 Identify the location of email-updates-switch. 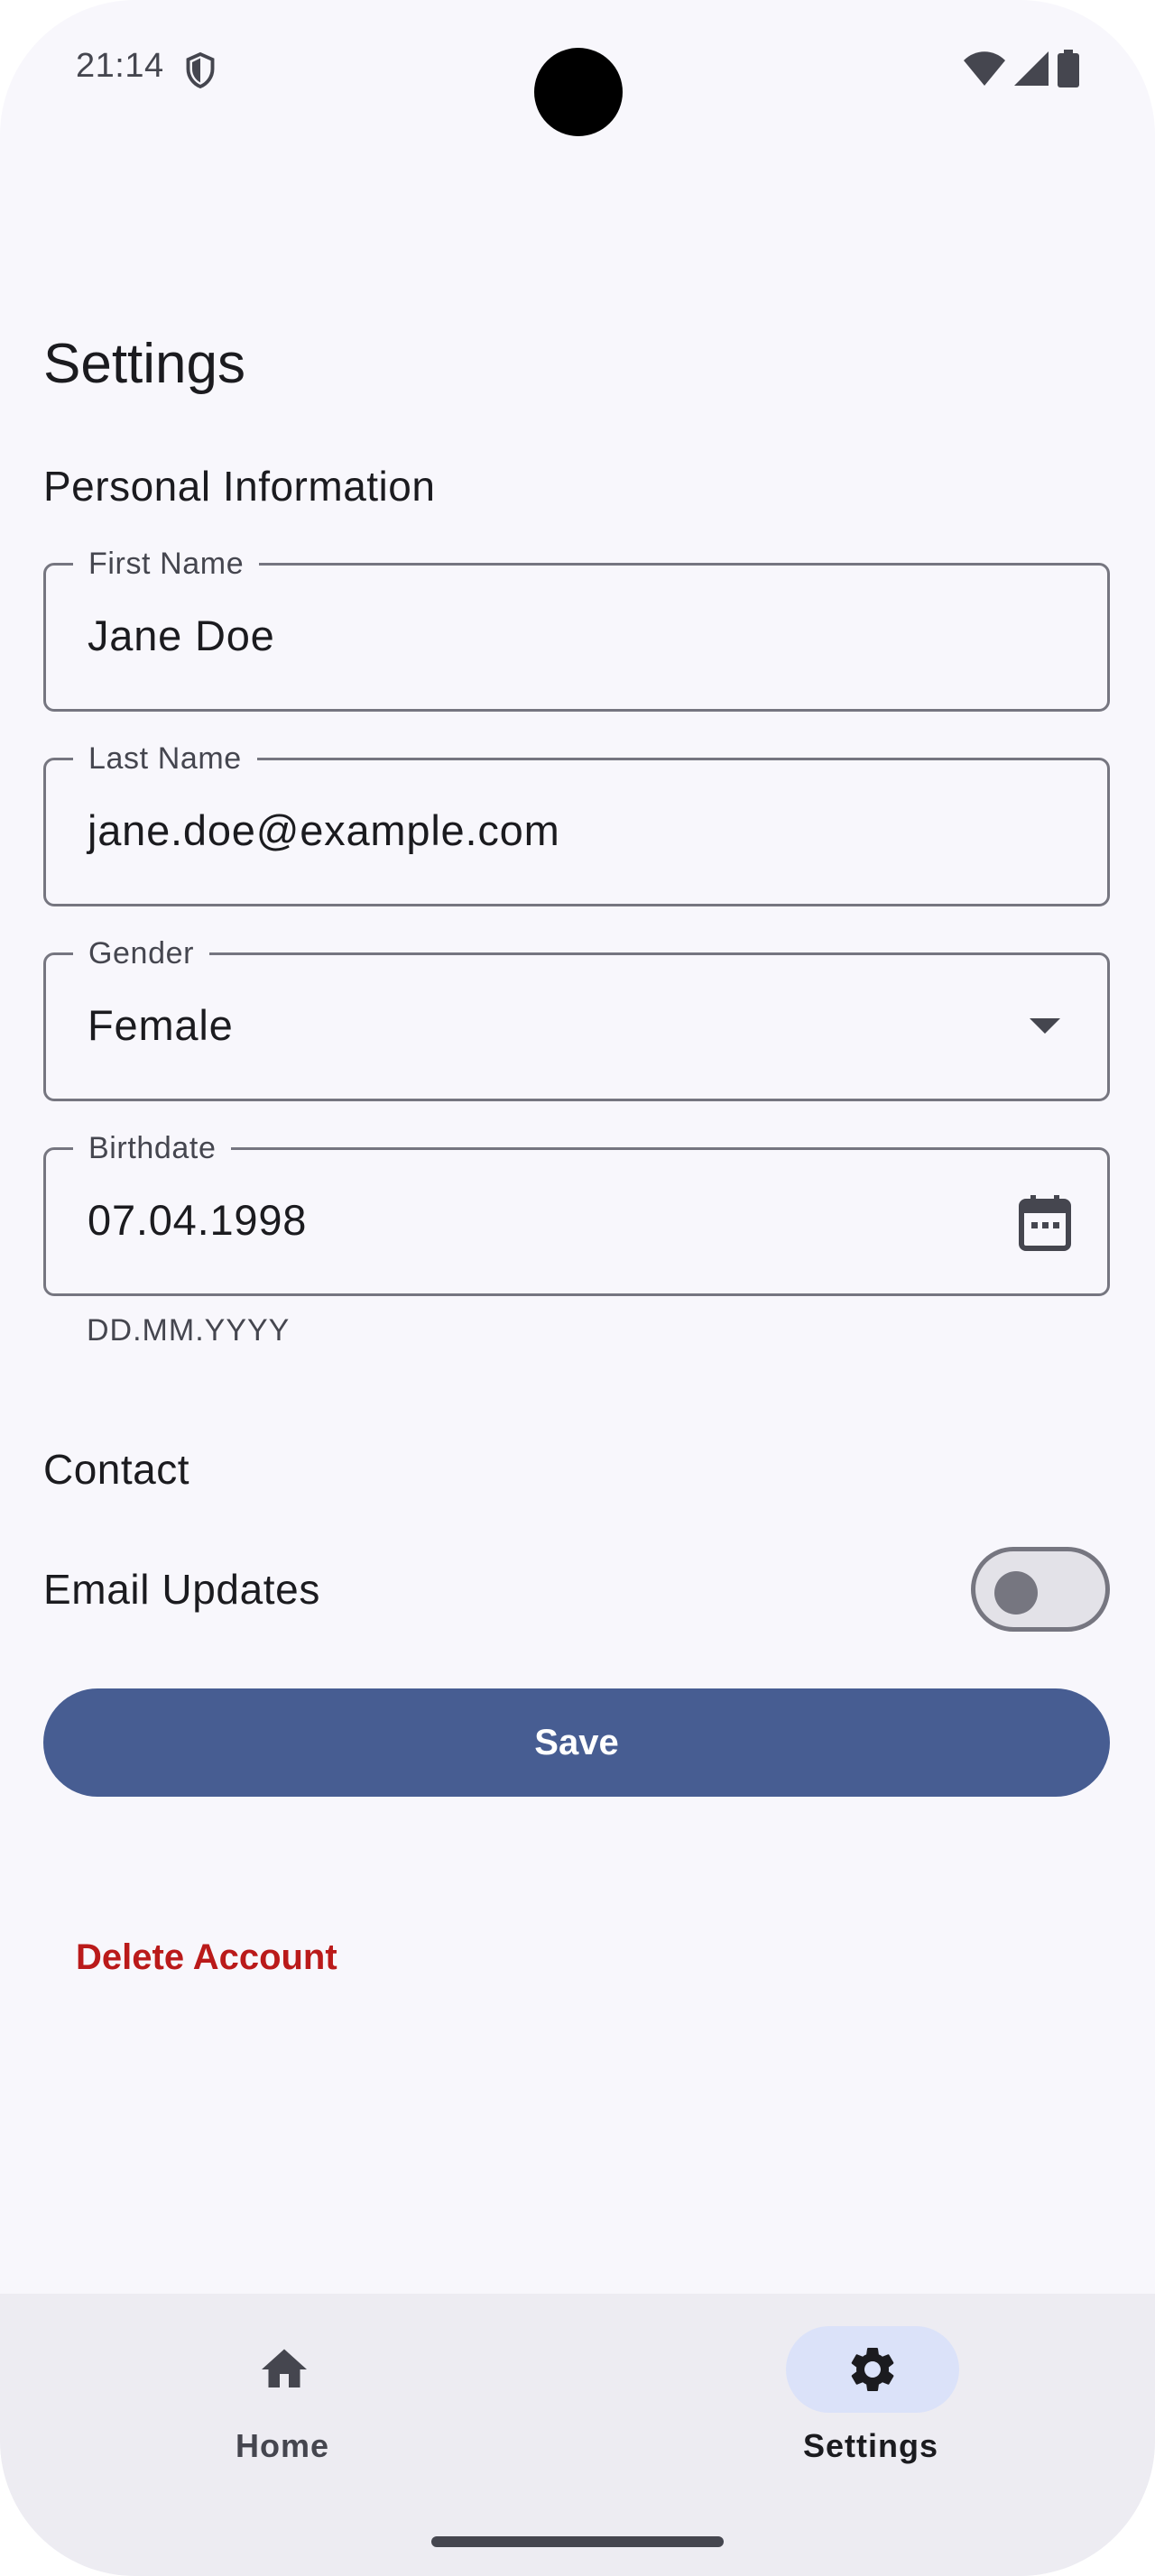
(1040, 1589).